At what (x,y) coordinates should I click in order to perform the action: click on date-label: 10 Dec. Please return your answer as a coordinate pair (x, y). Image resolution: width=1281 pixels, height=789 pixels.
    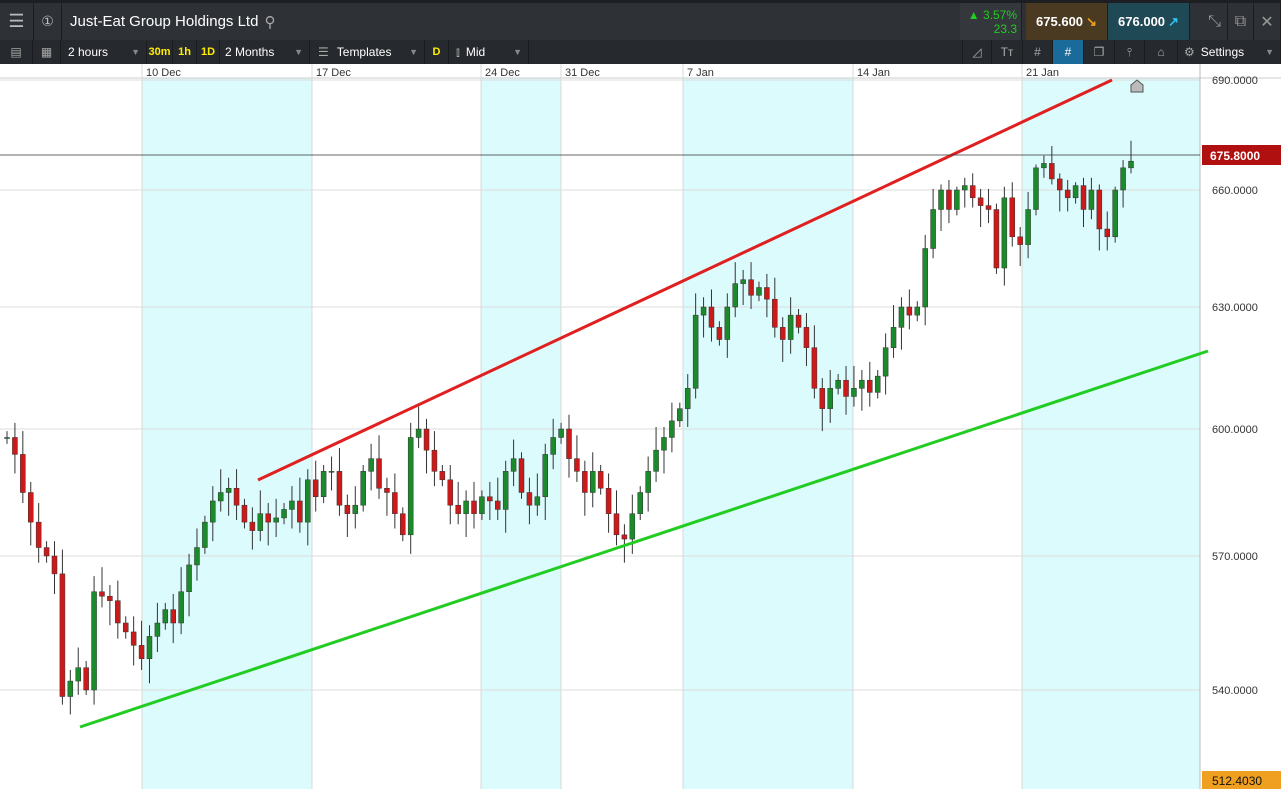
    Looking at the image, I should click on (163, 73).